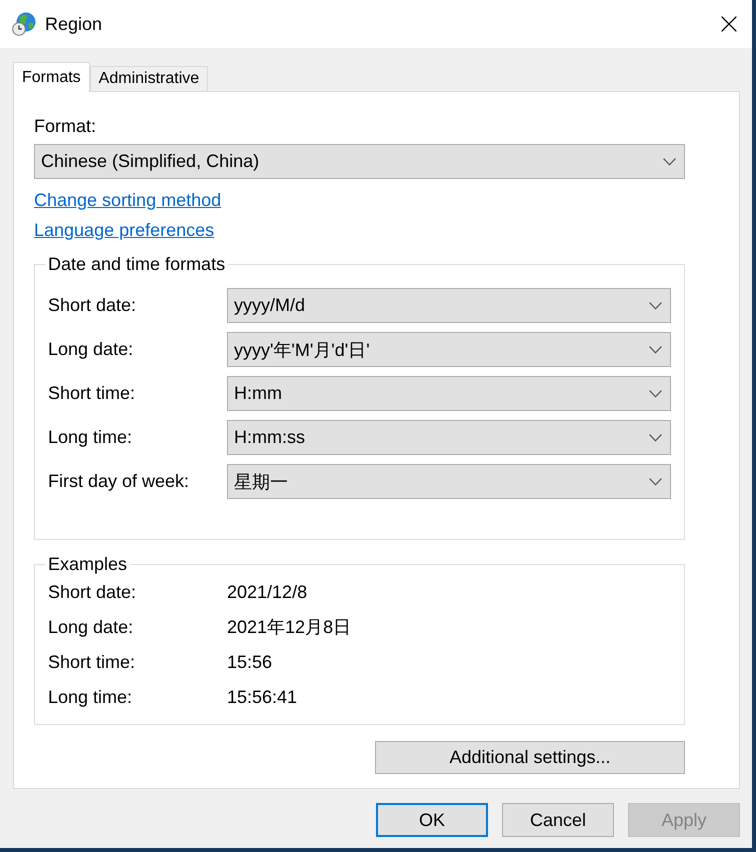 The height and width of the screenshot is (852, 756). I want to click on field-label: Format:, so click(65, 126).